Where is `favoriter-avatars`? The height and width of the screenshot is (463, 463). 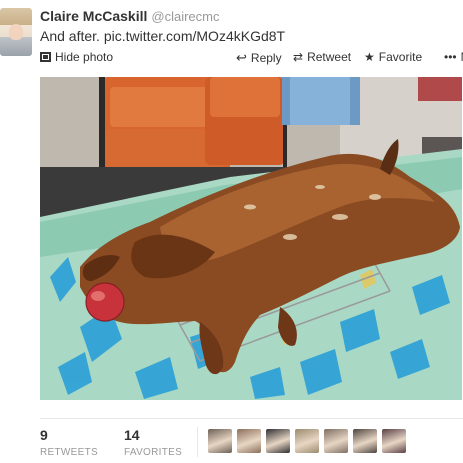
favoriter-avatars is located at coordinates (307, 441).